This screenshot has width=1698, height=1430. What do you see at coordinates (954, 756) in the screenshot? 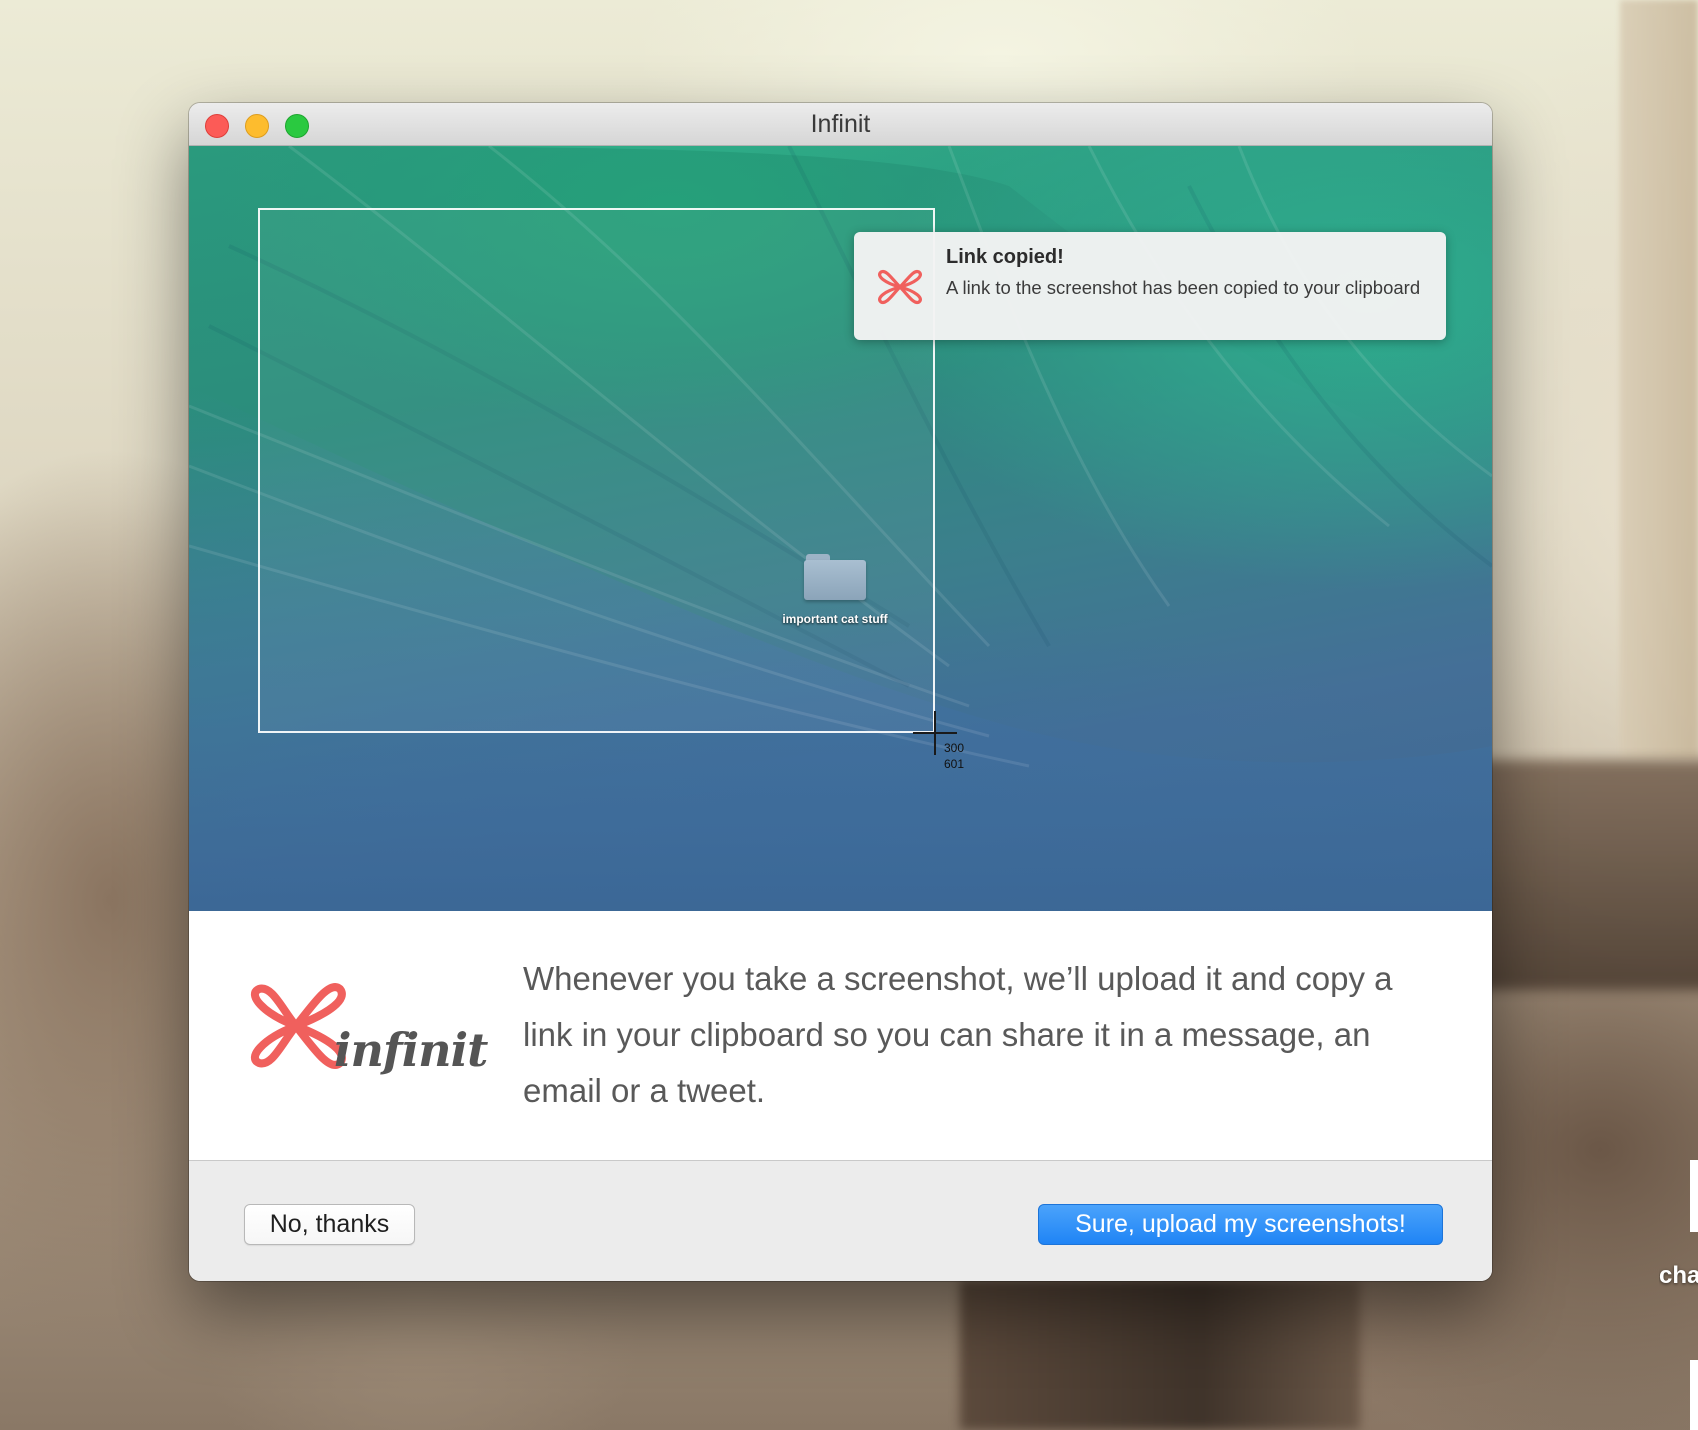
I see `coordinate-readout: 300 601` at bounding box center [954, 756].